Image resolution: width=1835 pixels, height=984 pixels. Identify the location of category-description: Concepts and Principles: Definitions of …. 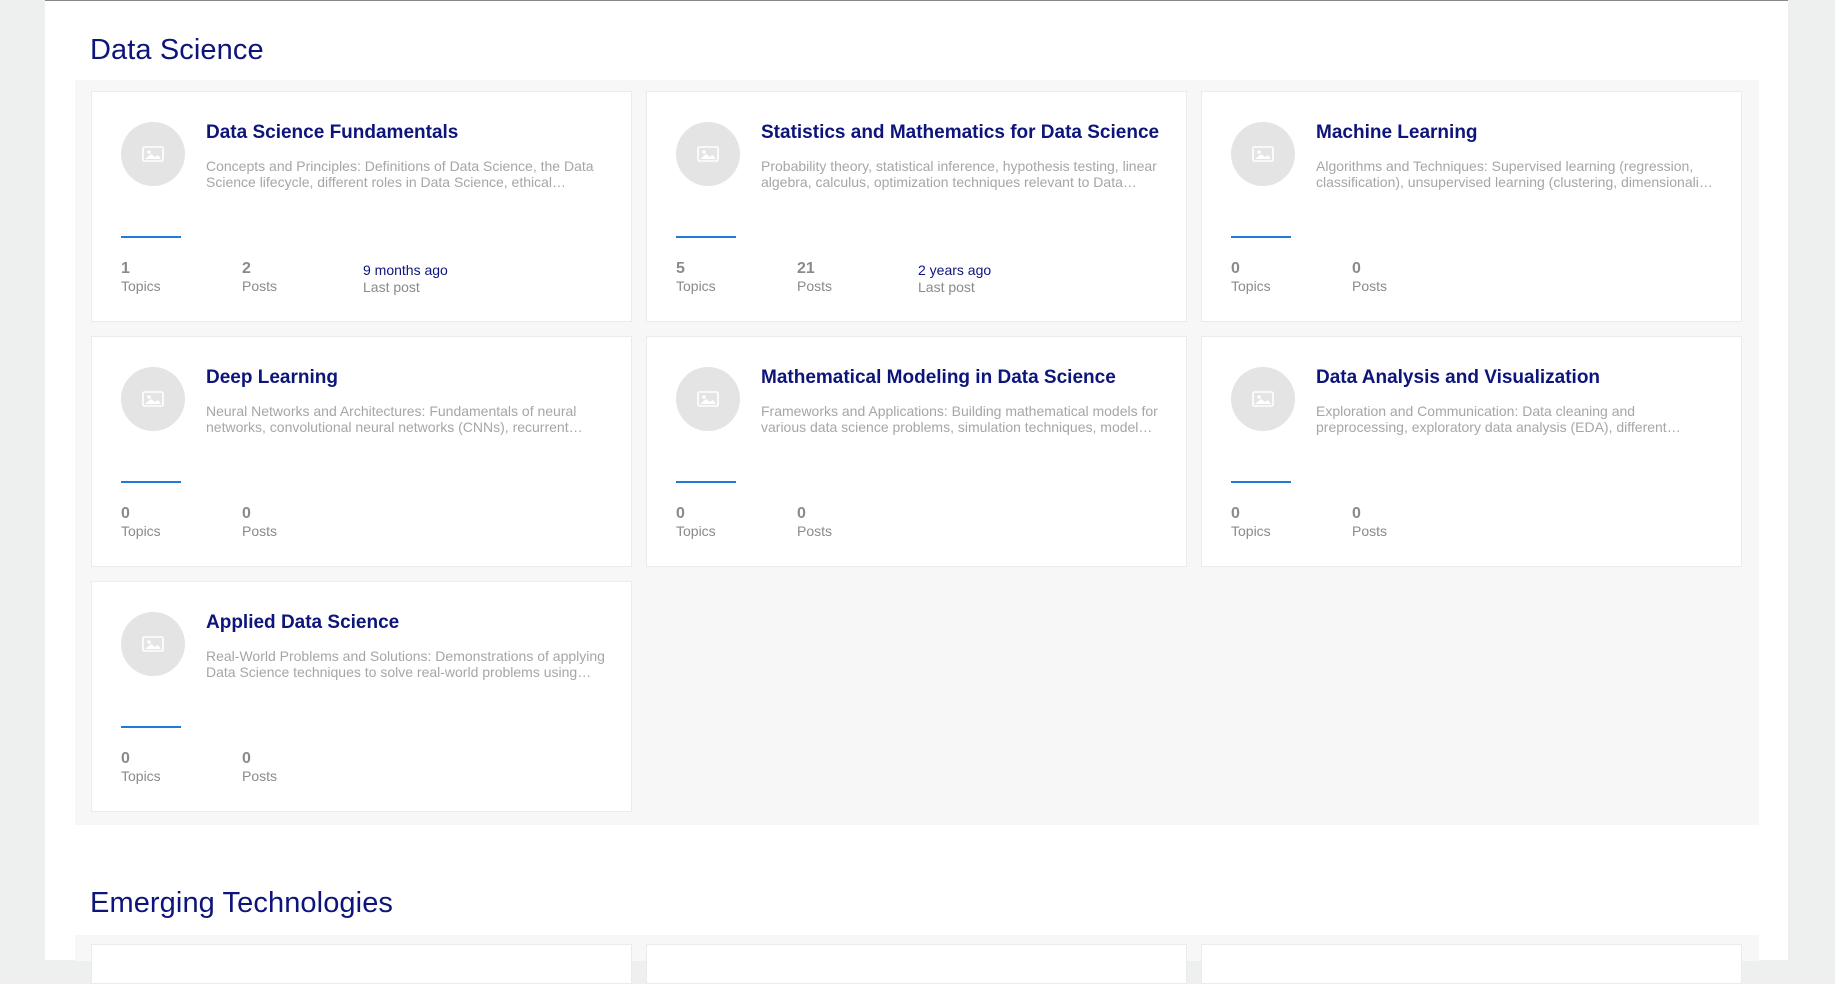
(400, 174).